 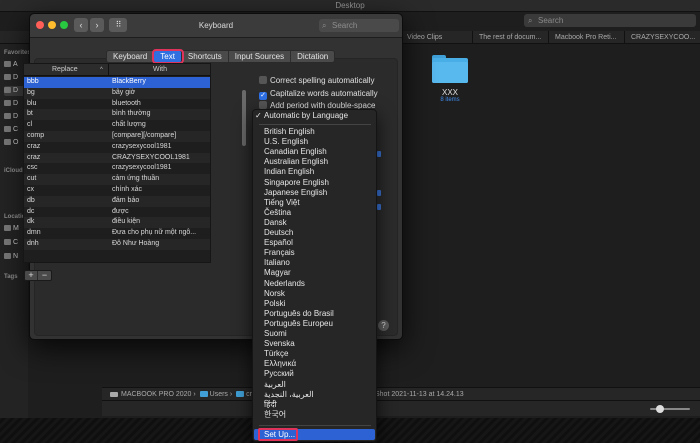 What do you see at coordinates (97, 25) in the screenshot?
I see `forward-button: ›` at bounding box center [97, 25].